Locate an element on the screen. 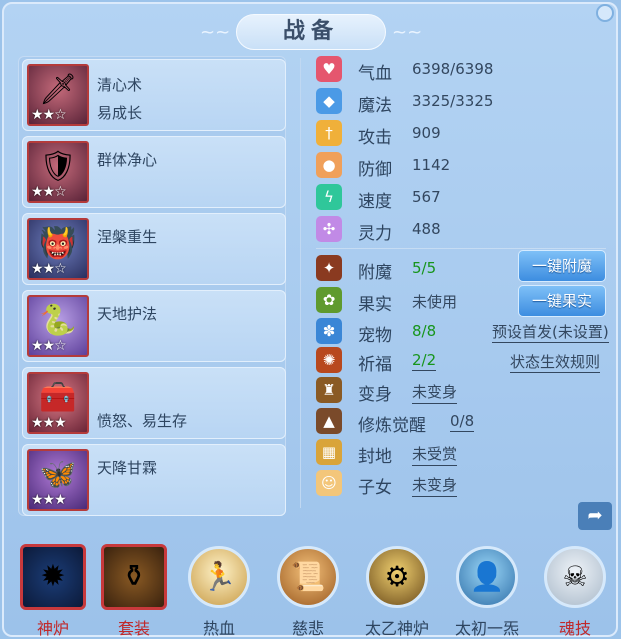 Image resolution: width=621 pixels, height=639 pixels. preset-first-link: 预设首发(未设置) is located at coordinates (550, 332).